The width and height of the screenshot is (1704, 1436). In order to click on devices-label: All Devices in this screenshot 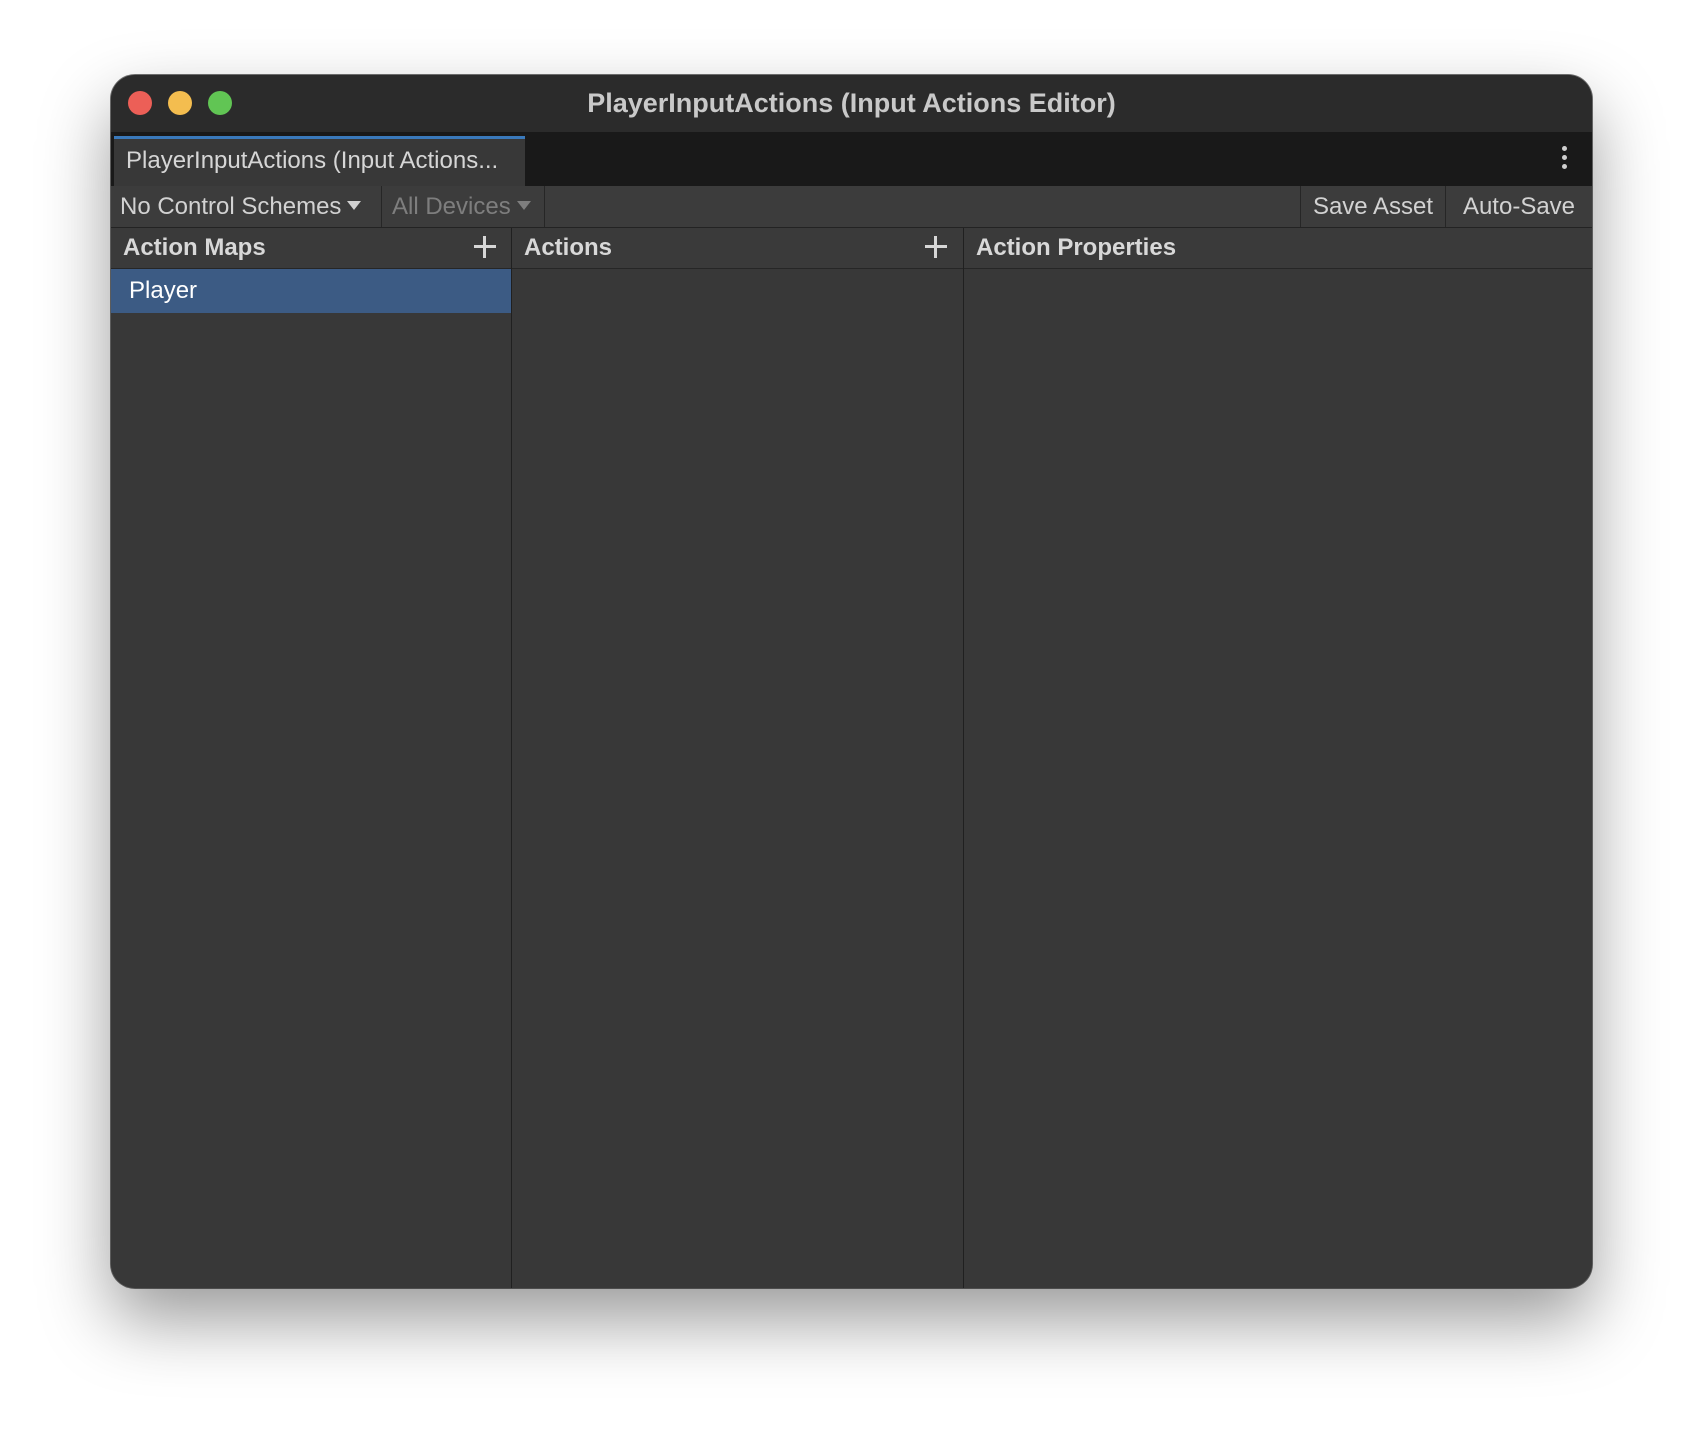, I will do `click(451, 206)`.